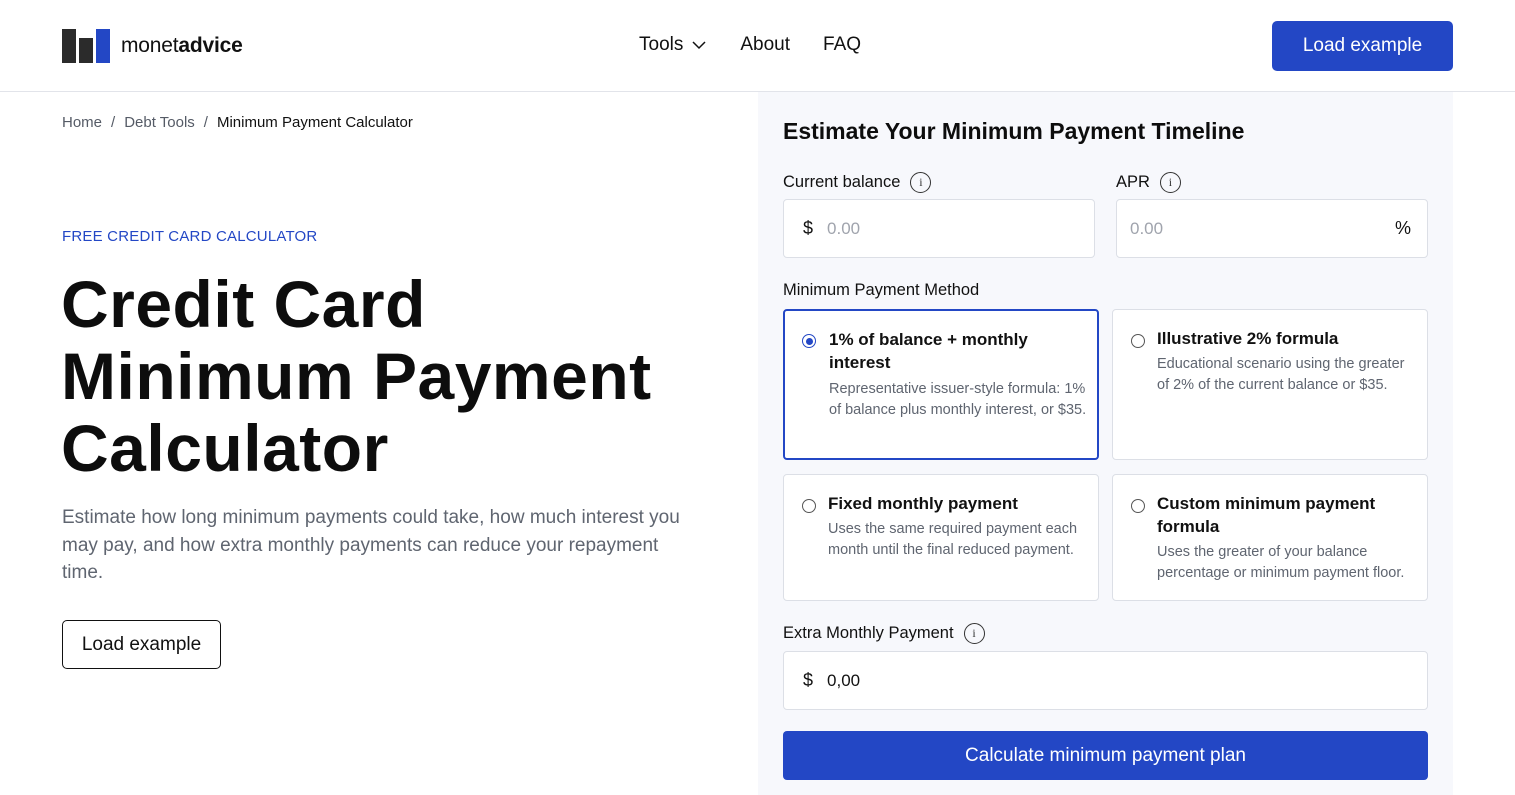  I want to click on logo-mark-icon, so click(86, 46).